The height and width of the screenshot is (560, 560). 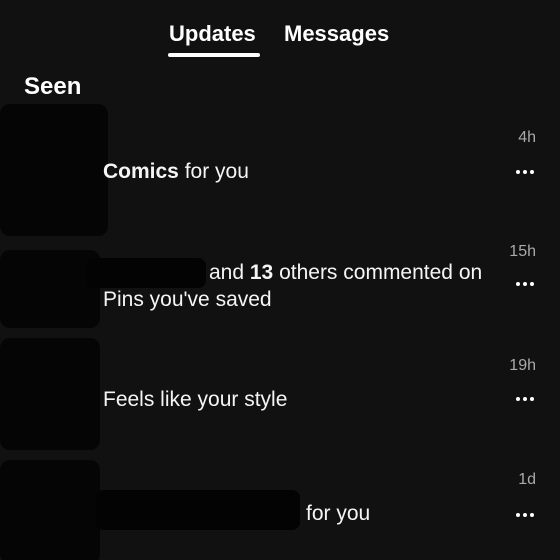 I want to click on section-title-seen: Seen, so click(x=53, y=86).